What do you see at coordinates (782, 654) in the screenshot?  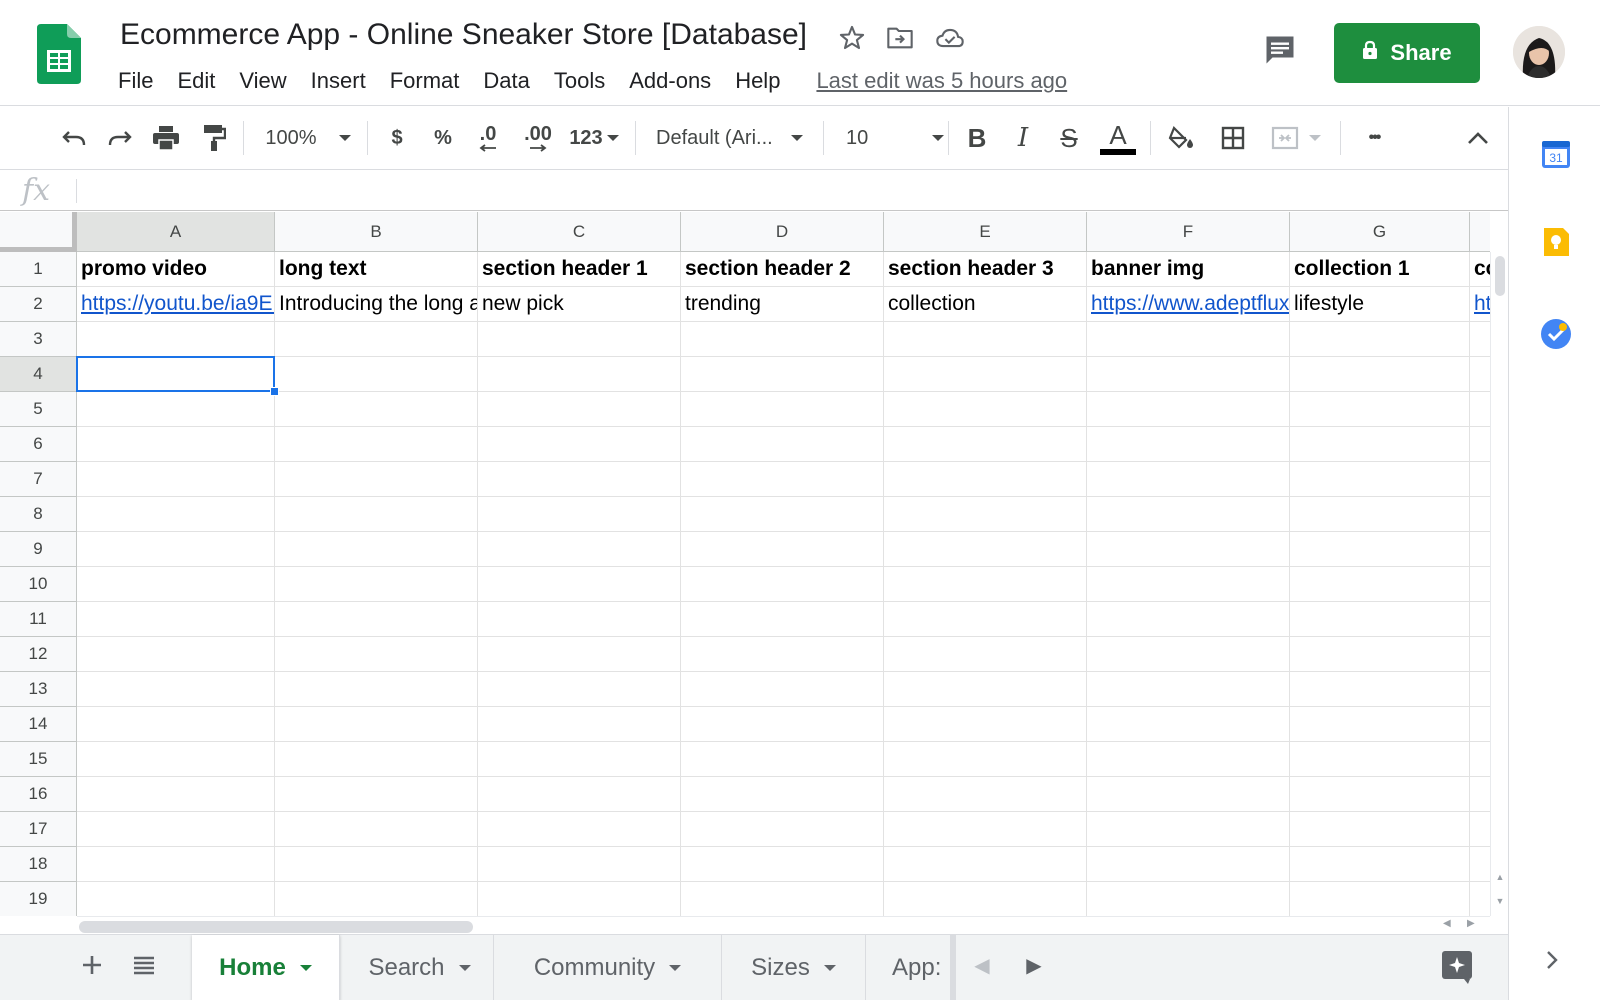 I see `cell-d12` at bounding box center [782, 654].